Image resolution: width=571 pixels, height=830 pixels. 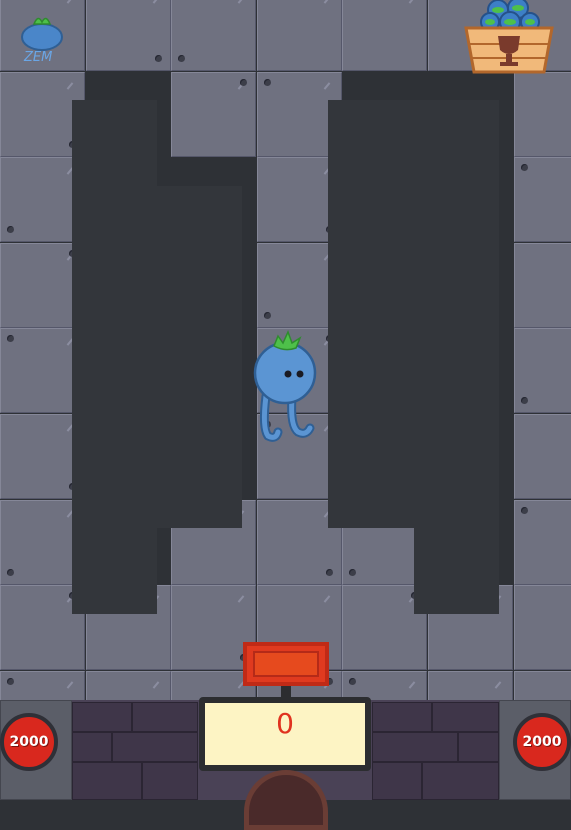 I want to click on blueberry-icon, so click(x=42, y=34).